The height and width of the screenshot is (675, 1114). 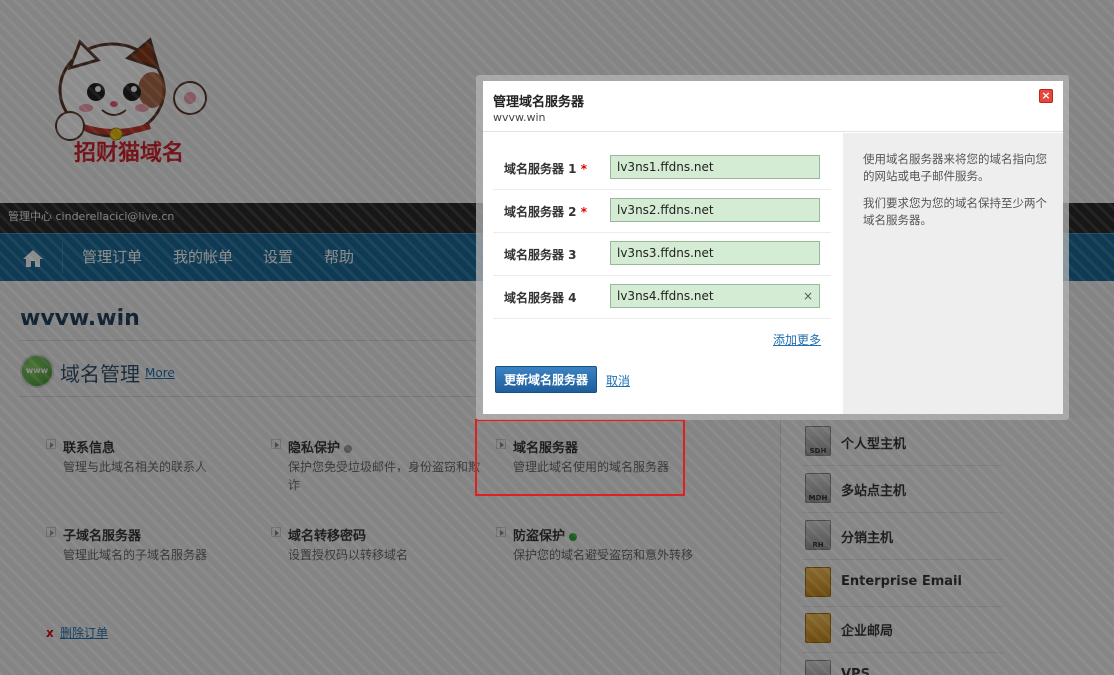 I want to click on help-text: 我们要求您为您的域名保持至少两个域名服务器。, so click(x=955, y=211).